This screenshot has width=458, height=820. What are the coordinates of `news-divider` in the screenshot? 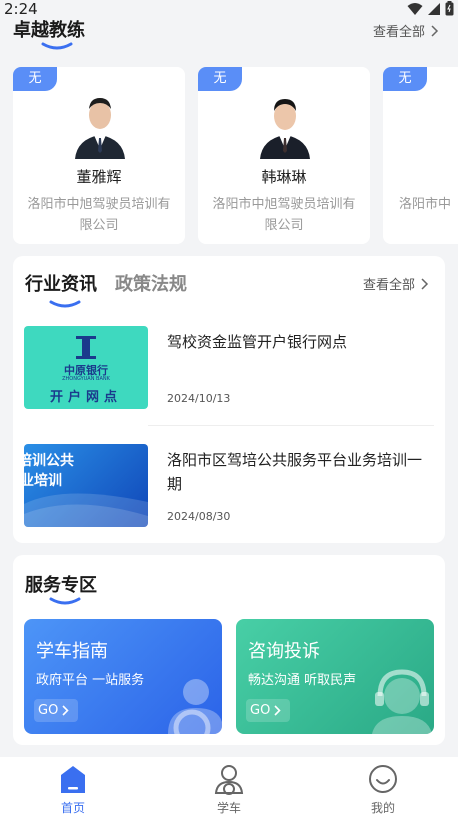 It's located at (291, 425).